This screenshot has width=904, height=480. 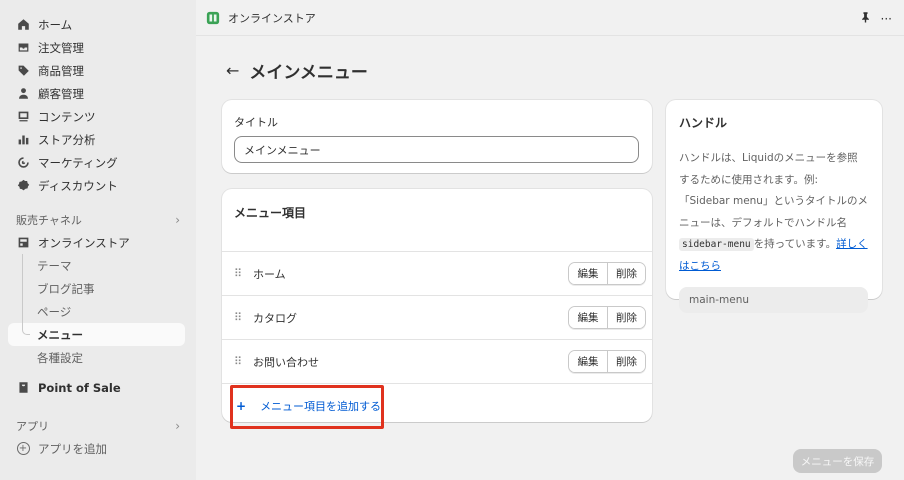 I want to click on nav-label: ストア分析, so click(x=67, y=139).